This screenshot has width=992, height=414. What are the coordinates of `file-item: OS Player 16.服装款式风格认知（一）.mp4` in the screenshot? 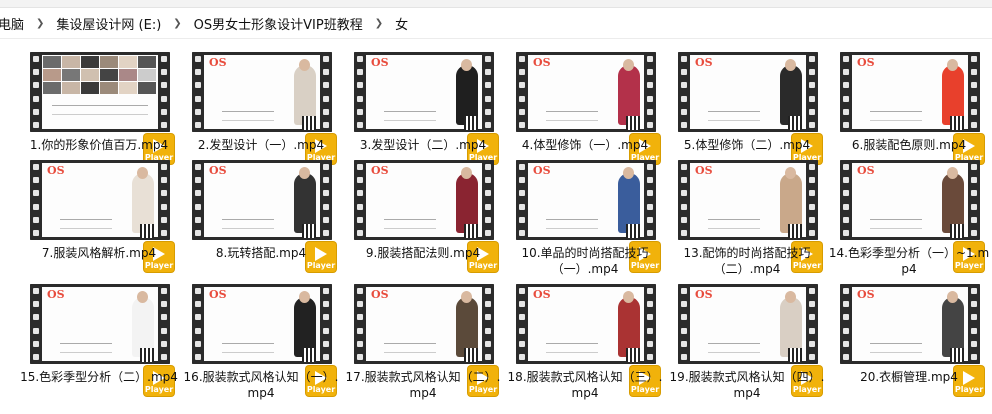 It's located at (261, 341).